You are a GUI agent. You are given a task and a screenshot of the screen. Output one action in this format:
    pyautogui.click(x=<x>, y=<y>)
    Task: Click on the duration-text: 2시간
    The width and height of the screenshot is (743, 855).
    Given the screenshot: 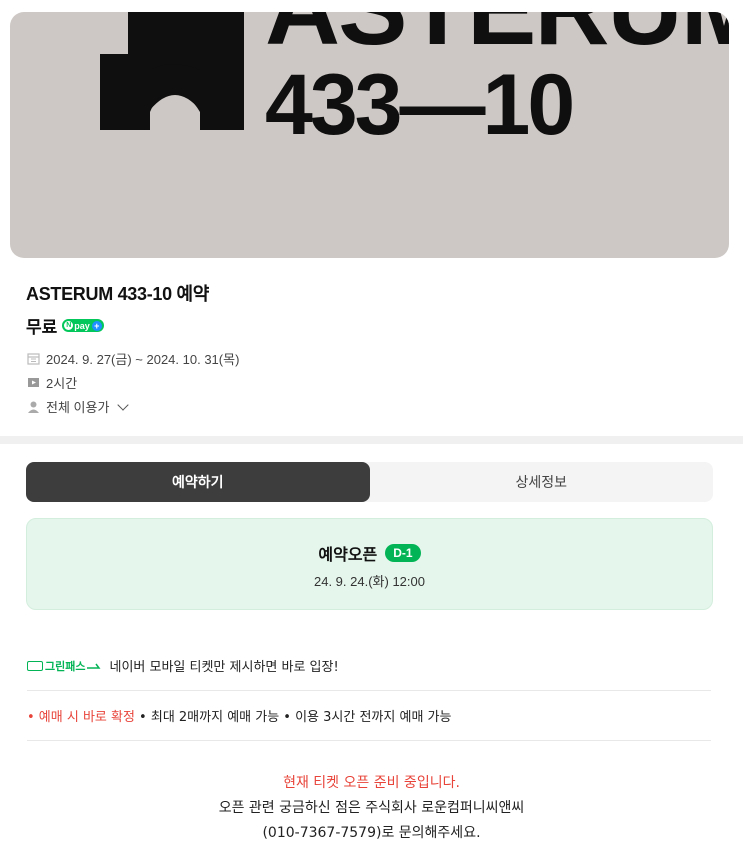 What is the action you would take?
    pyautogui.click(x=62, y=383)
    